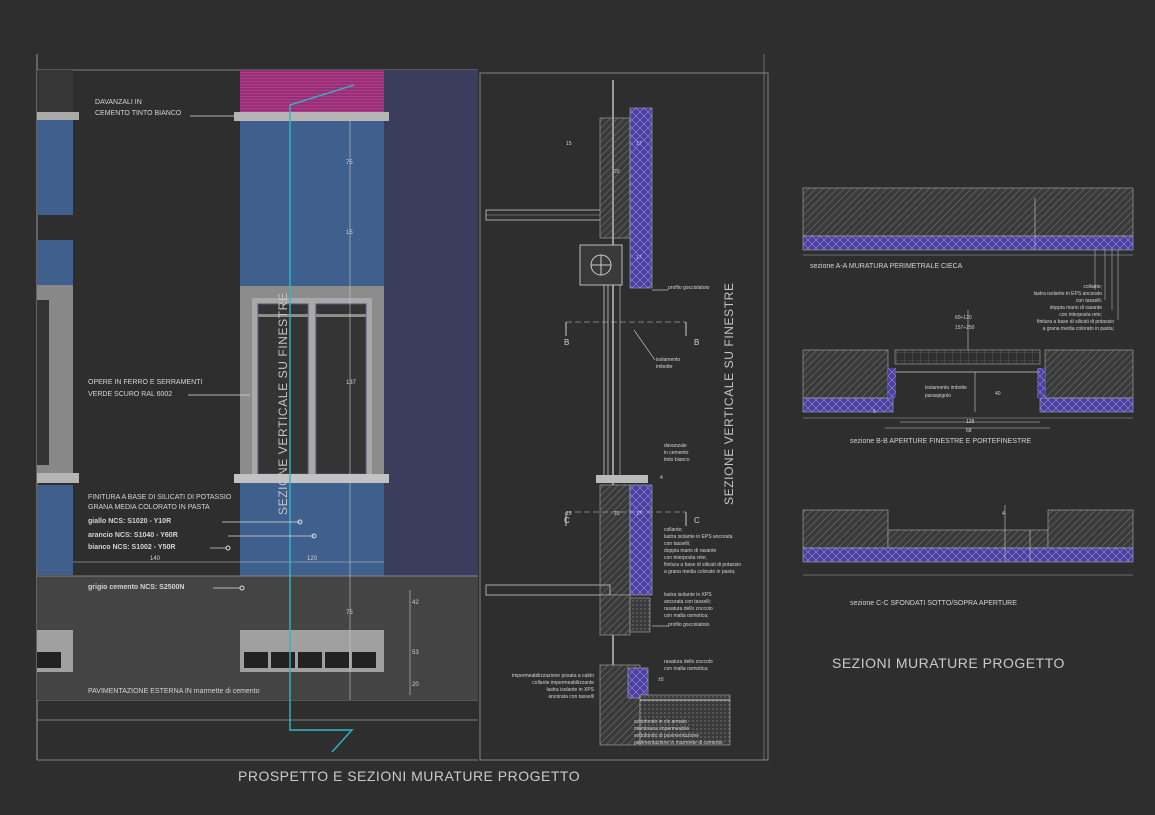  I want to click on dim-75: 75, so click(349, 163).